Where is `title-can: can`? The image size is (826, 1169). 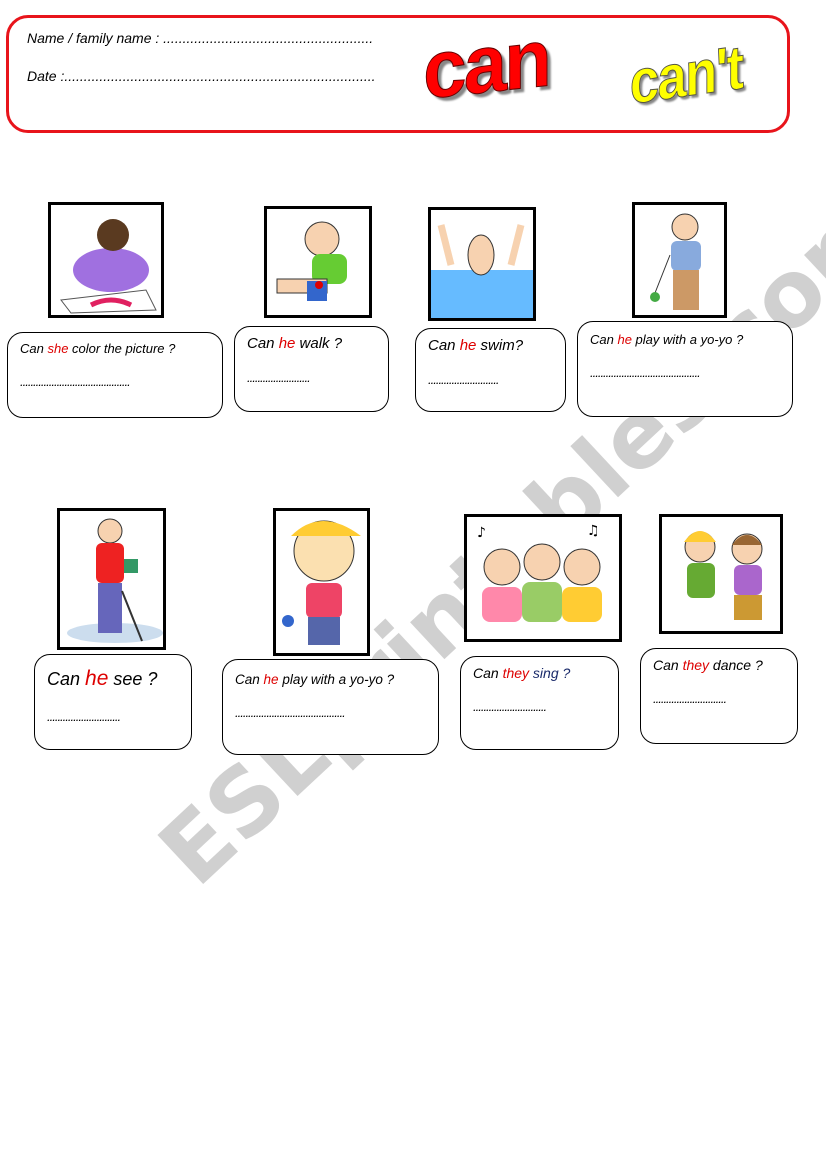
title-can: can is located at coordinates (486, 64).